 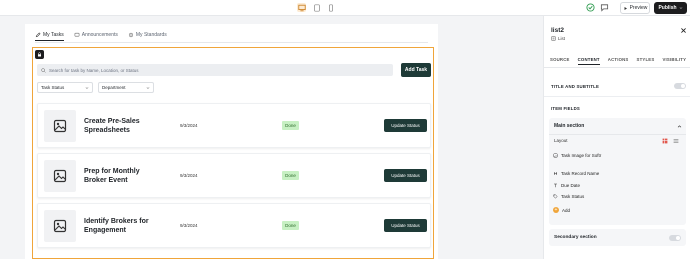 I want to click on publish-button: Publish, so click(x=670, y=8).